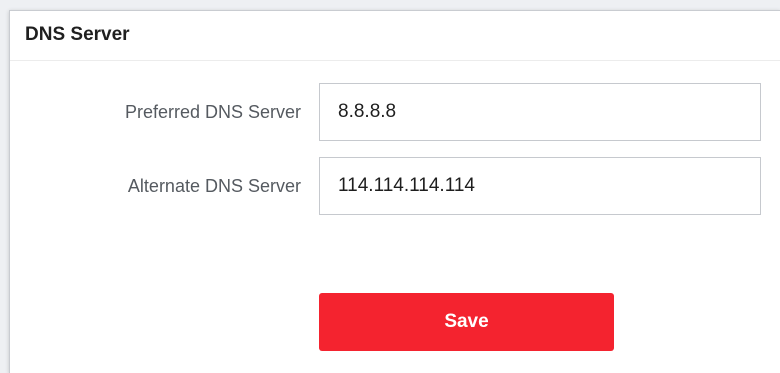 The width and height of the screenshot is (780, 373). I want to click on preferred-dns-input, so click(540, 112).